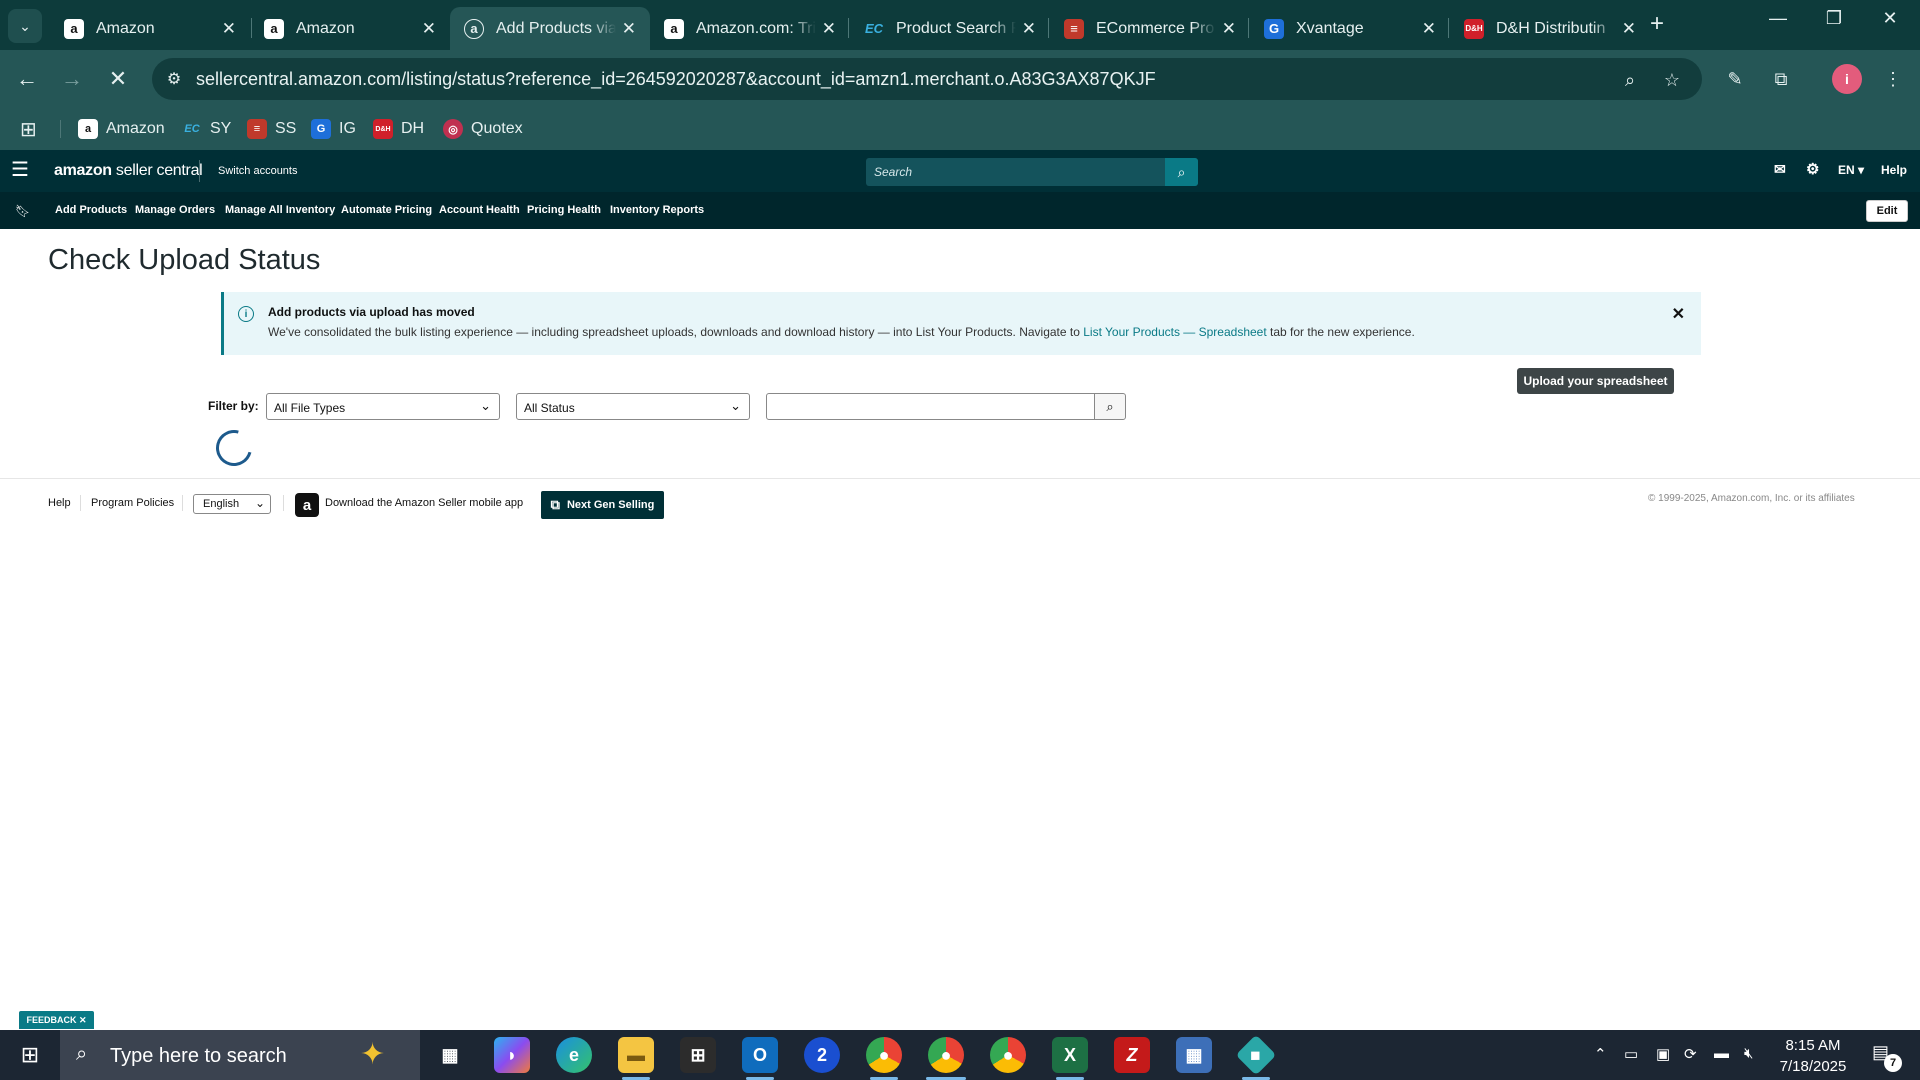 Image resolution: width=1920 pixels, height=1080 pixels. What do you see at coordinates (574, 1055) in the screenshot?
I see `edge-icon: e` at bounding box center [574, 1055].